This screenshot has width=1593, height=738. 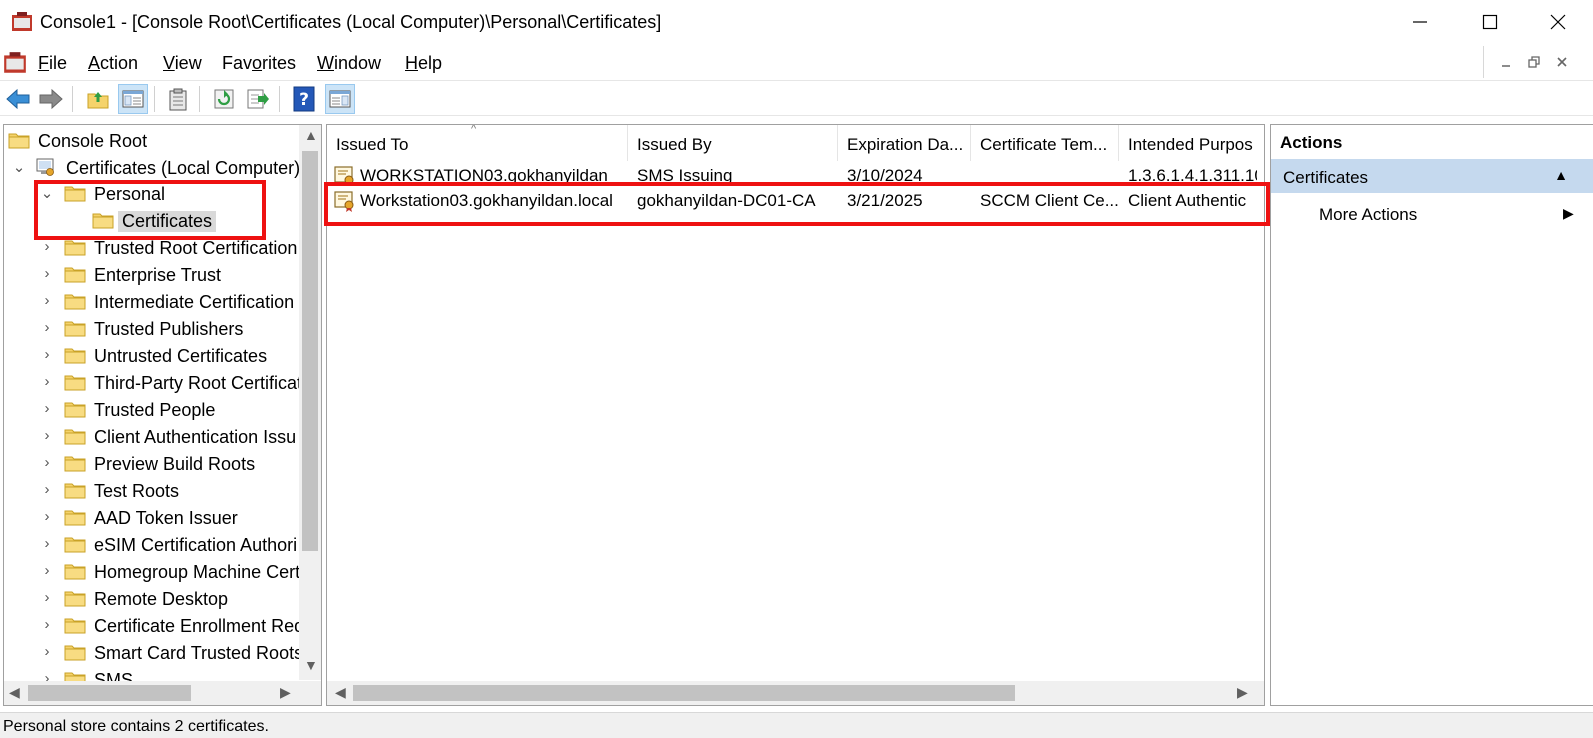 I want to click on tree-item-store: › Client Authentication Issu, so click(x=154, y=436).